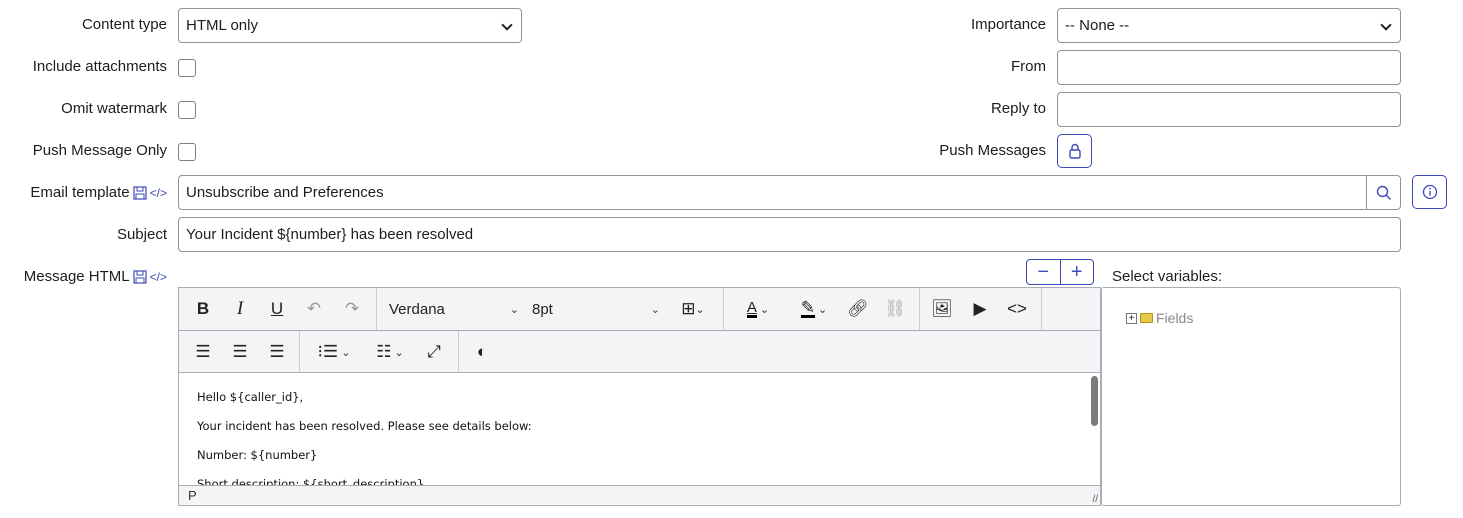 The image size is (1463, 518). Describe the element at coordinates (250, 397) in the screenshot. I see `content-line: Hello ${caller_id},` at that location.